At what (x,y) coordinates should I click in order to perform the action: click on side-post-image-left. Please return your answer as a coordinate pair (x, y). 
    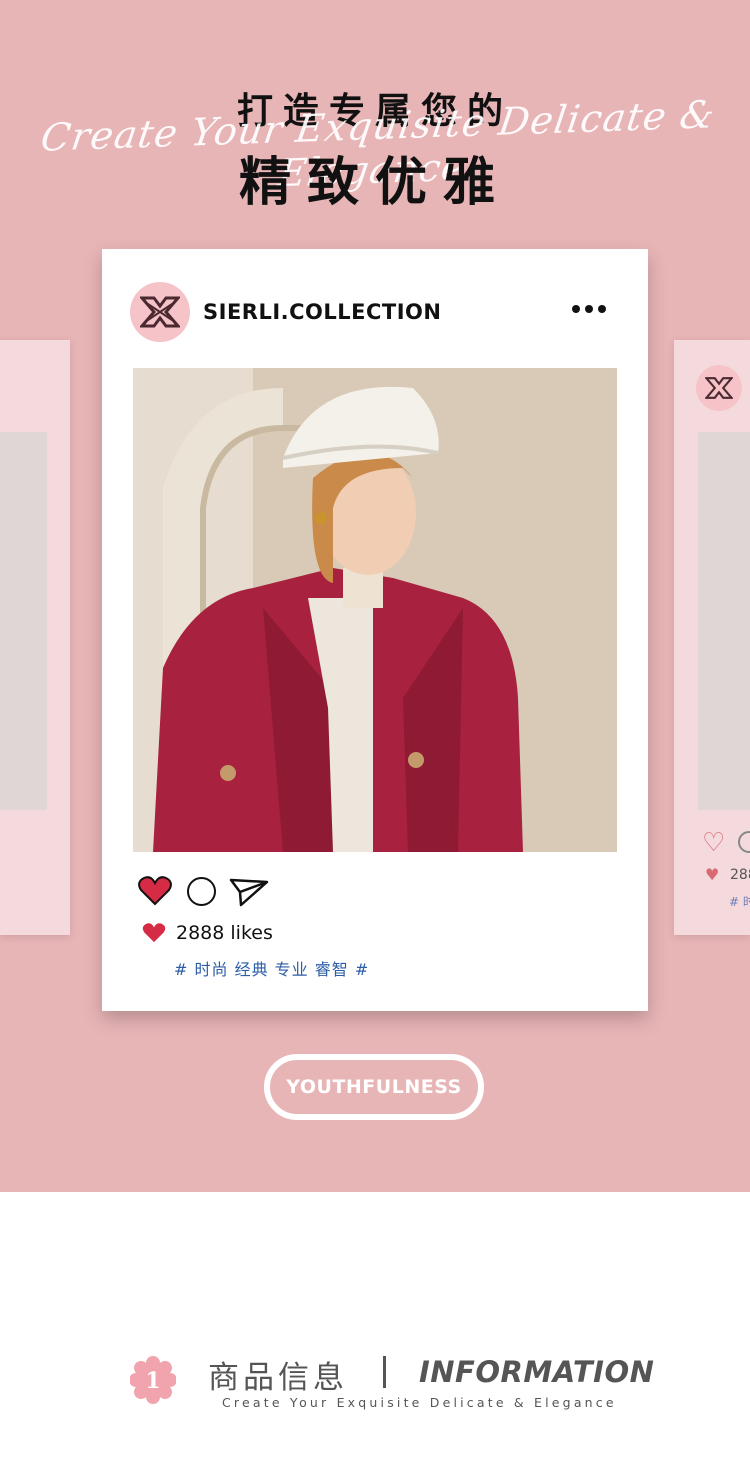
    Looking at the image, I should click on (23, 621).